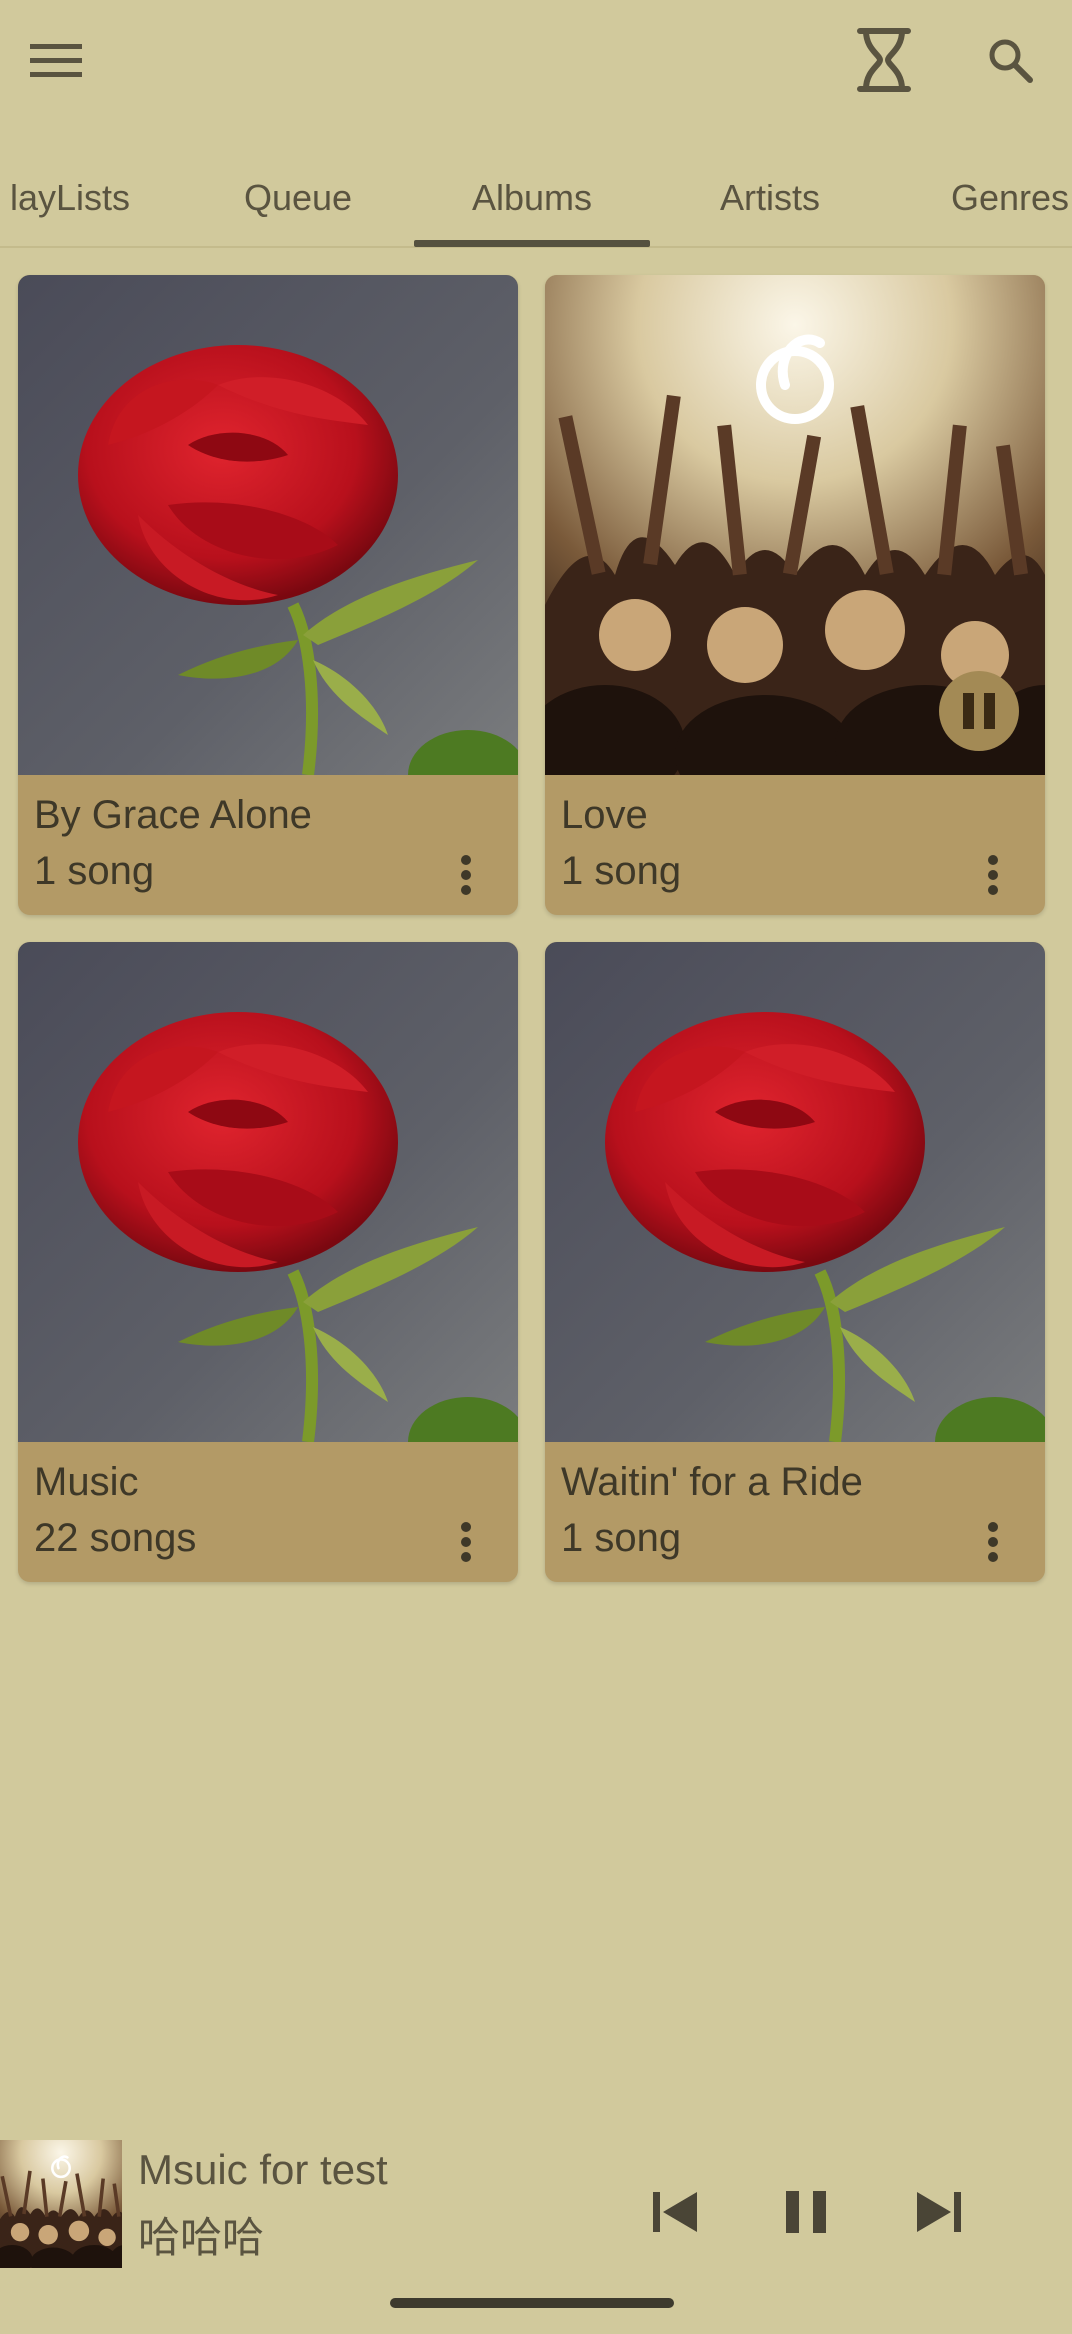 This screenshot has height=2334, width=1072. Describe the element at coordinates (201, 2237) in the screenshot. I see `now-playing-artist: 哈哈哈` at that location.